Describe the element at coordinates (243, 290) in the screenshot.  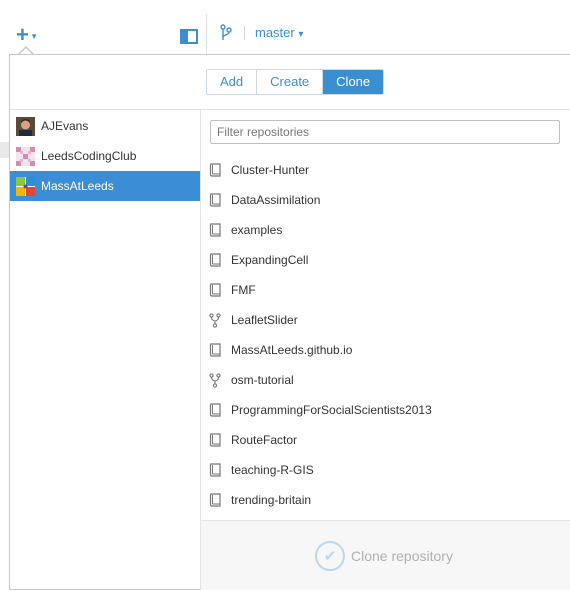
I see `repo-name: FMF` at that location.